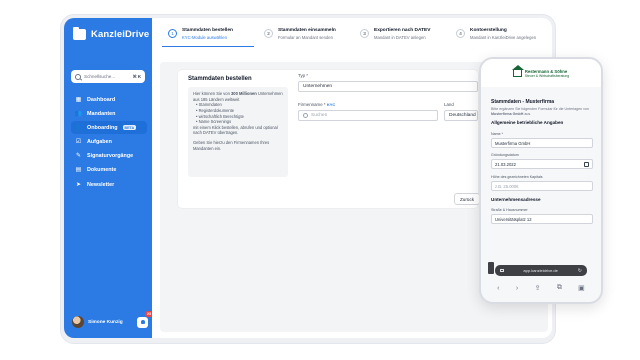  I want to click on phone-section-address: Unternehmensadresse, so click(516, 200).